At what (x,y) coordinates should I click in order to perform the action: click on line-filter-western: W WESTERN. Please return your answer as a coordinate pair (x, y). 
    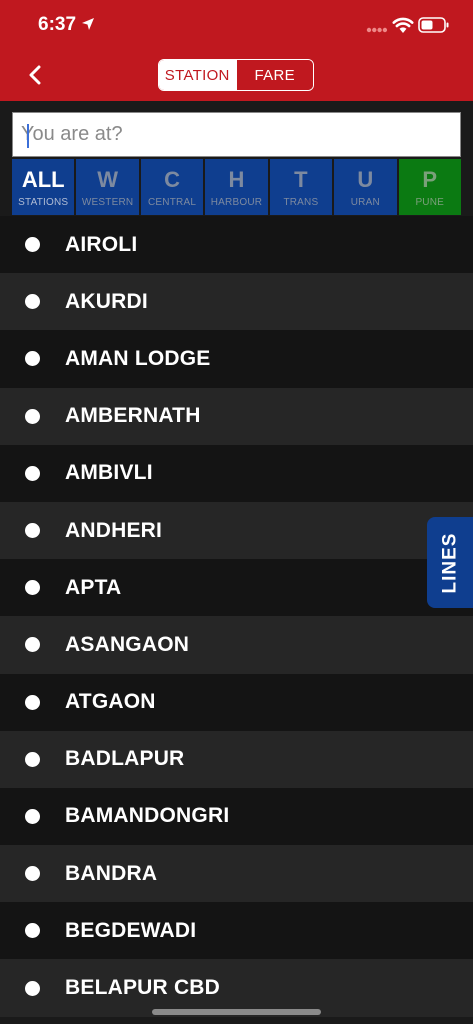
    Looking at the image, I should click on (107, 187).